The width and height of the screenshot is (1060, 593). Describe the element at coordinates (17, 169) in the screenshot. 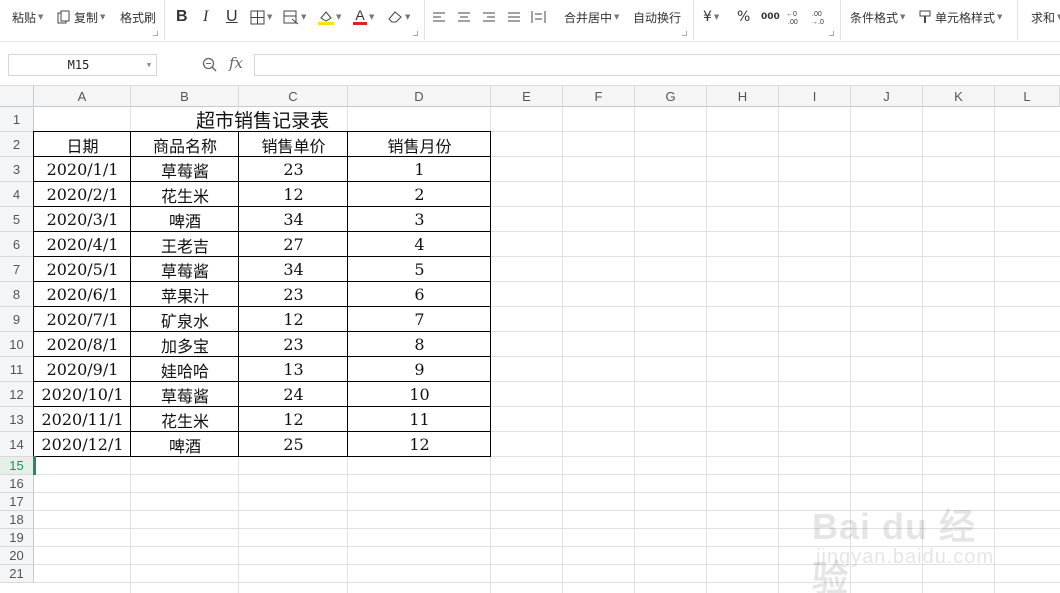

I see `row-header-3: 3` at that location.